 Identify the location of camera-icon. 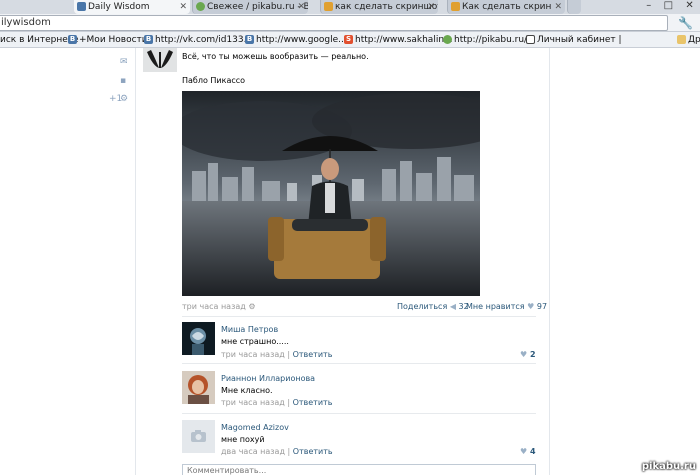
(198, 436).